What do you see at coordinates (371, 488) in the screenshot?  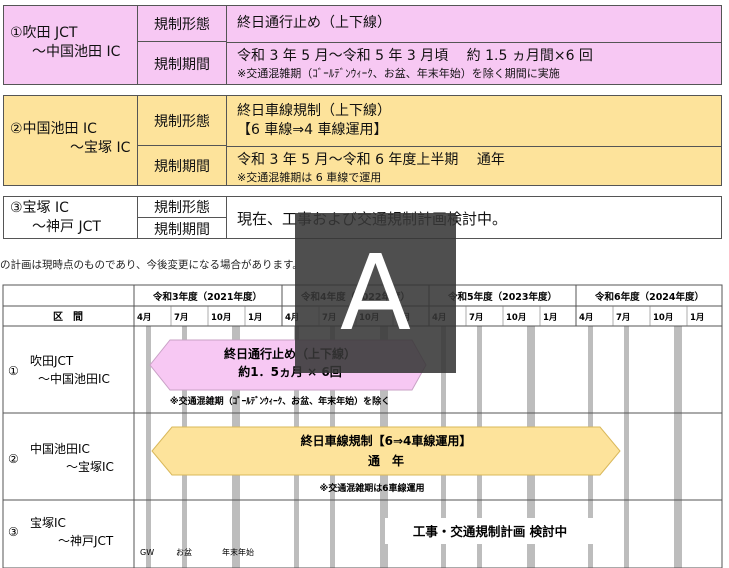 I see `bar-2-note: ※交通混雑期は6車線運用` at bounding box center [371, 488].